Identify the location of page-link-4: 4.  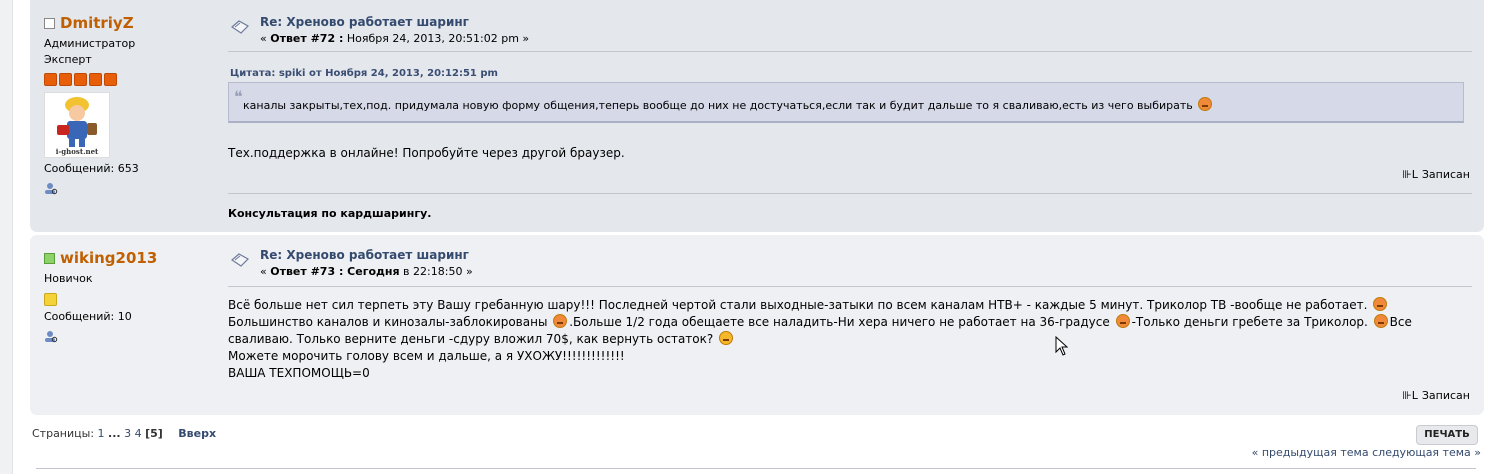
(138, 433).